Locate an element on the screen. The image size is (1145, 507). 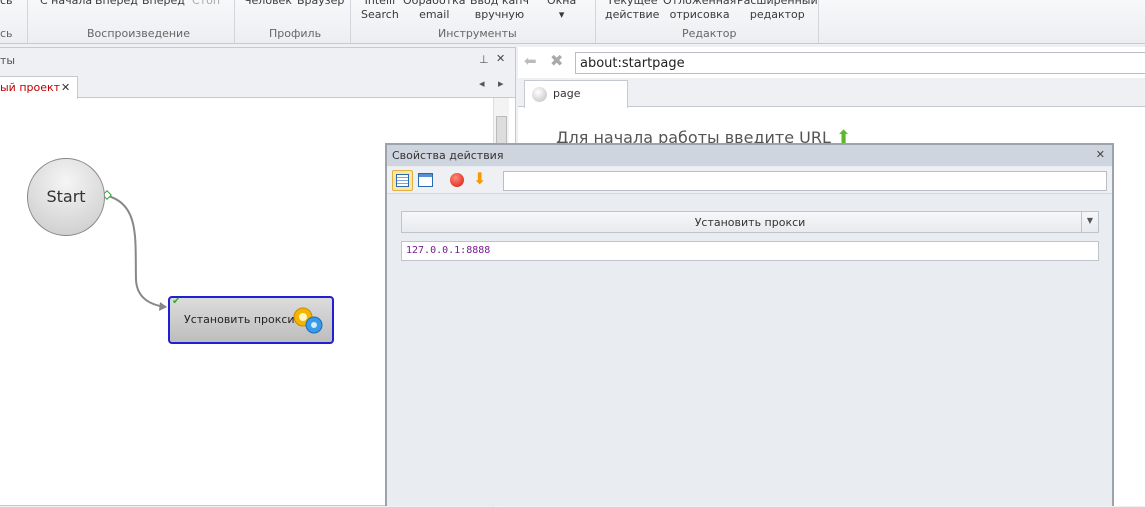
arrow-down-icon: ⬇ is located at coordinates (479, 178).